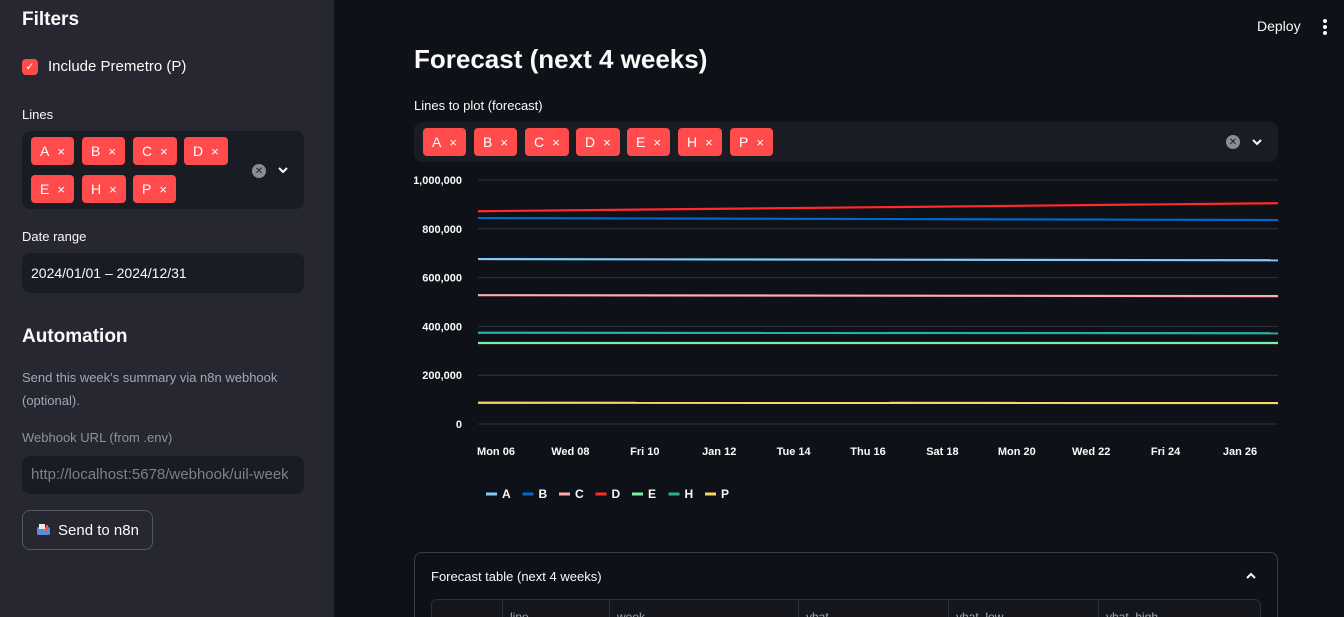  What do you see at coordinates (1017, 452) in the screenshot?
I see `x-tick-label: Mon 20` at bounding box center [1017, 452].